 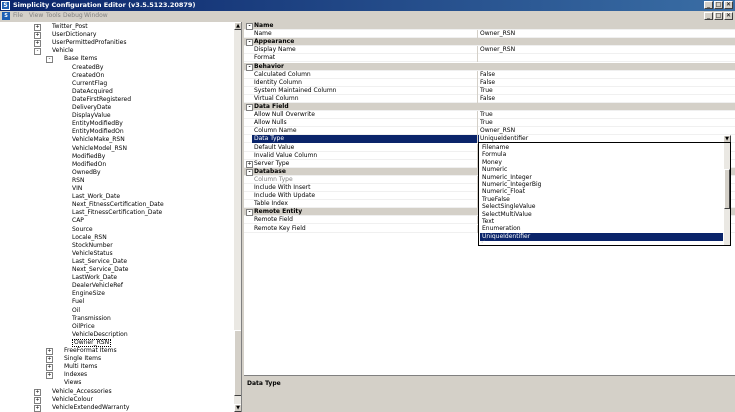 What do you see at coordinates (489, 107) in the screenshot?
I see `property-category: - Data Field` at bounding box center [489, 107].